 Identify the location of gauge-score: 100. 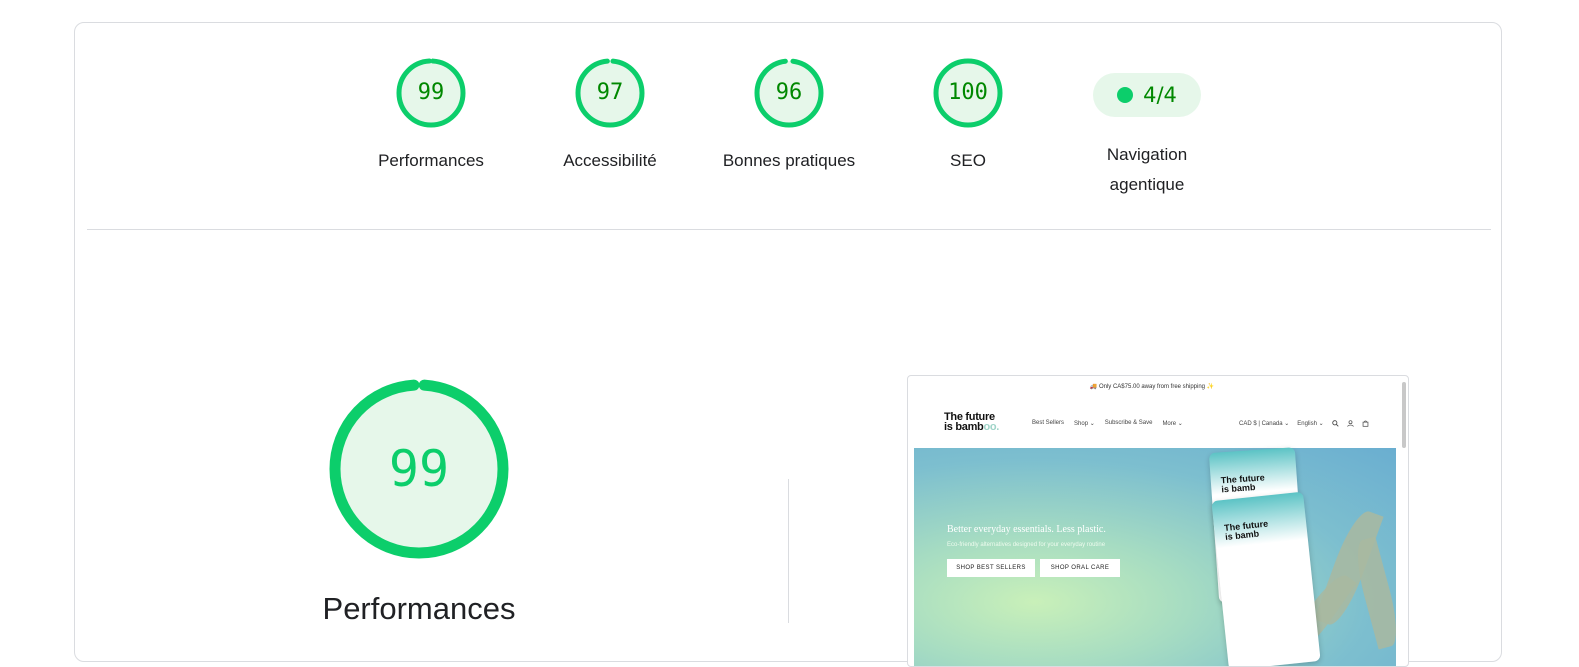
(968, 92).